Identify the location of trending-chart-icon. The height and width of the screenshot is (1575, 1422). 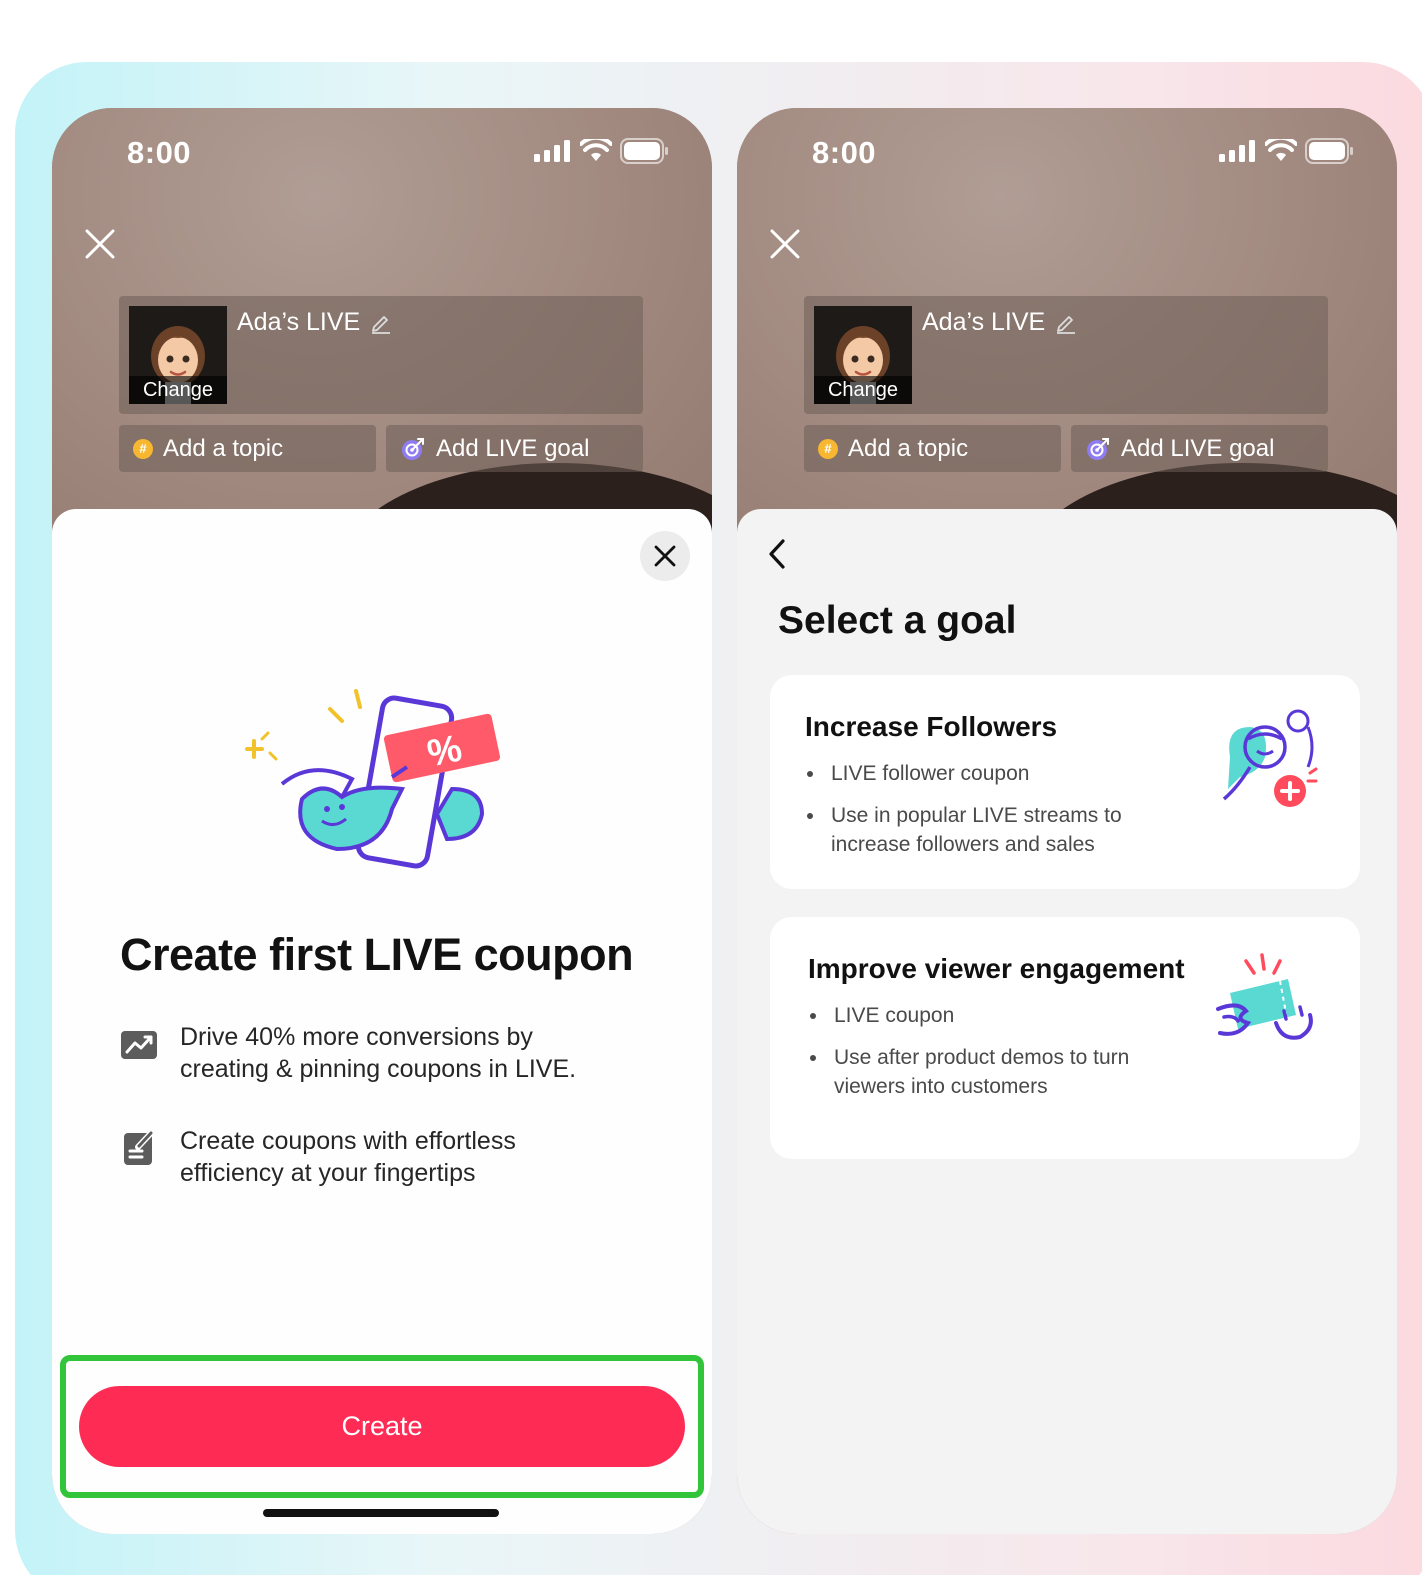
(139, 1045).